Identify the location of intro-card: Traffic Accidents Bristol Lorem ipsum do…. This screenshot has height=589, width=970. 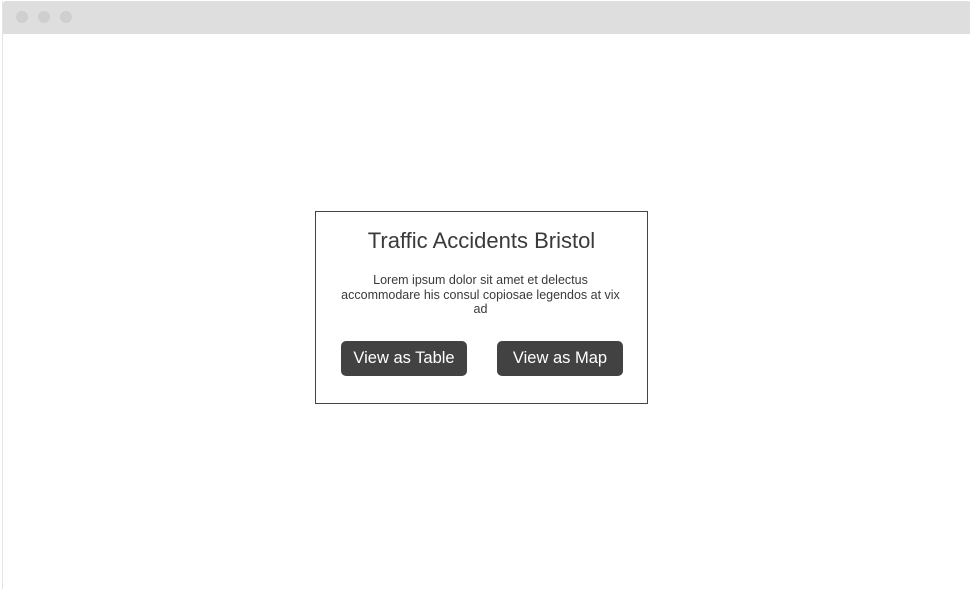
(481, 307).